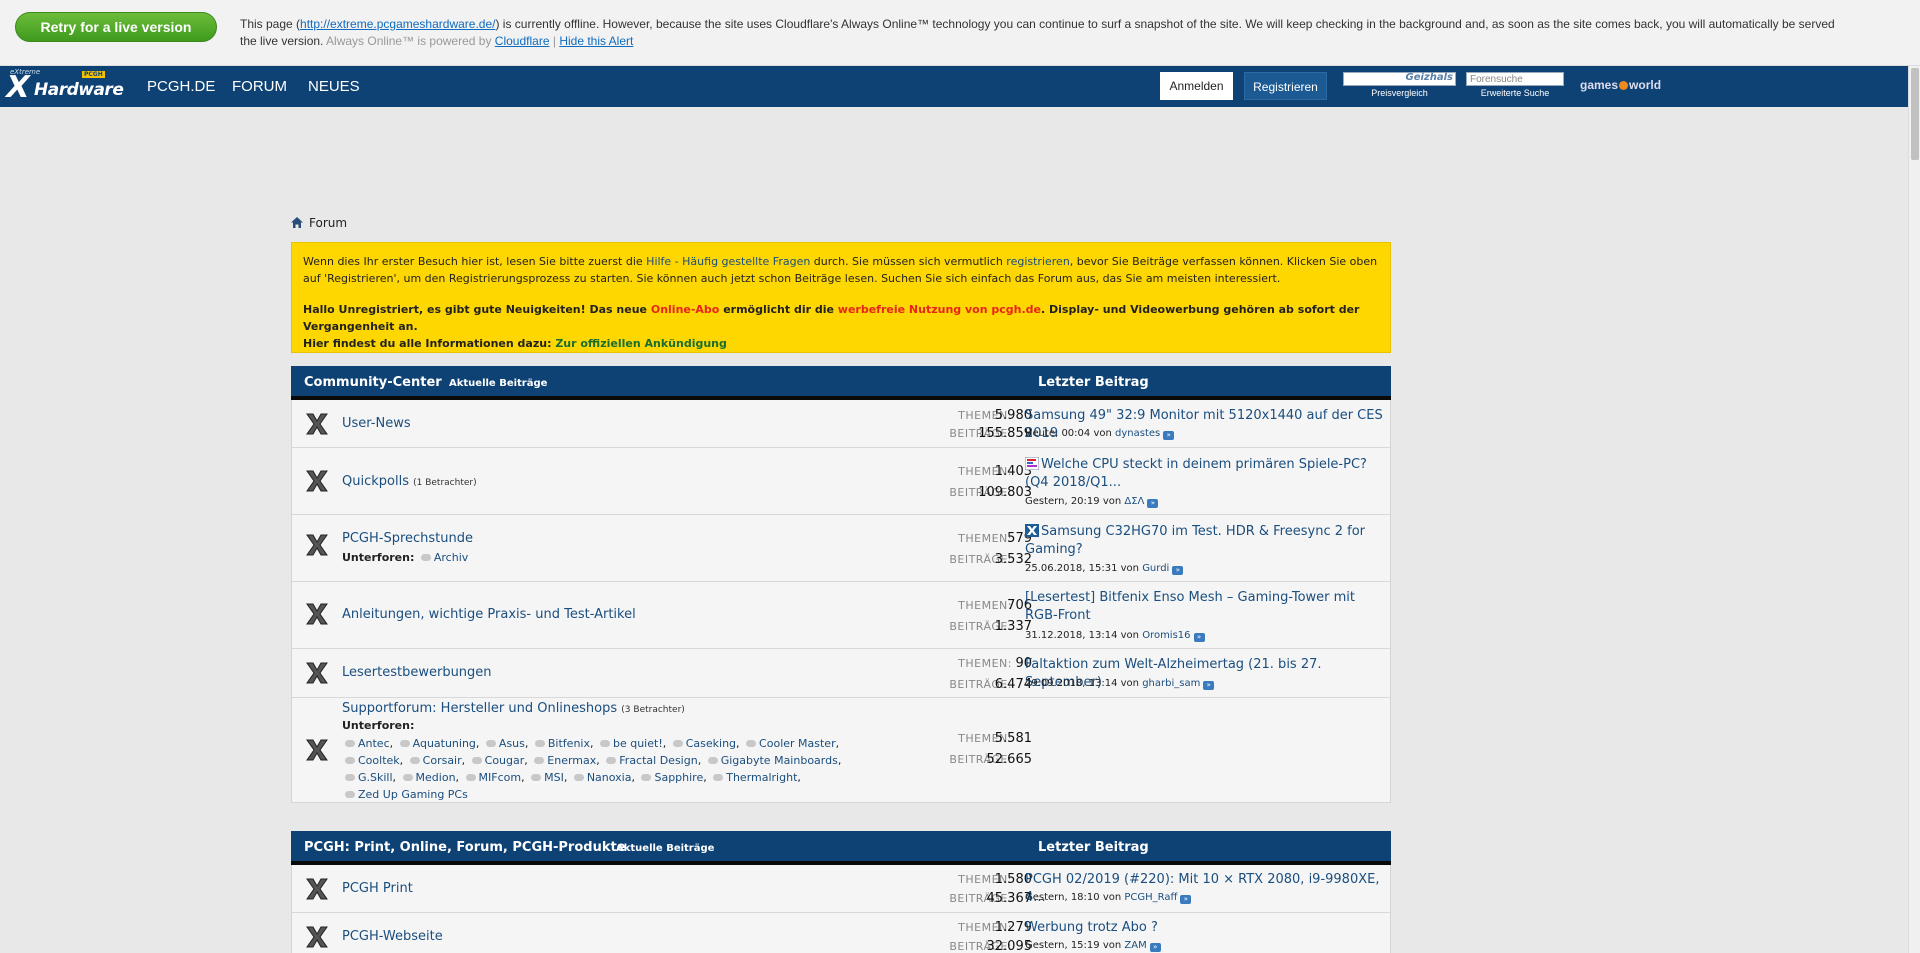  I want to click on breadcrumb: Forum, so click(319, 223).